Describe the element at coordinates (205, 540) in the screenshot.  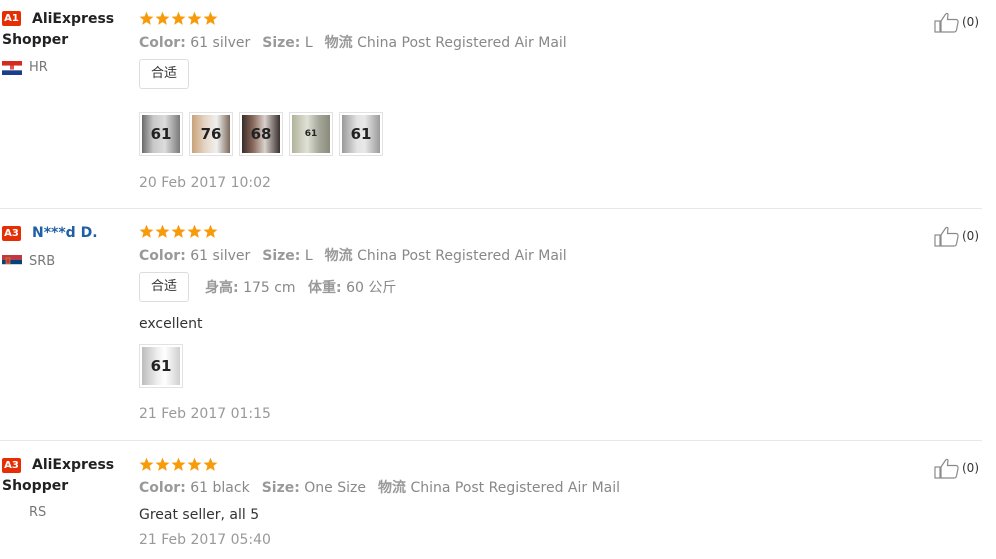
I see `review-date: 21 Feb 2017 05:40` at that location.